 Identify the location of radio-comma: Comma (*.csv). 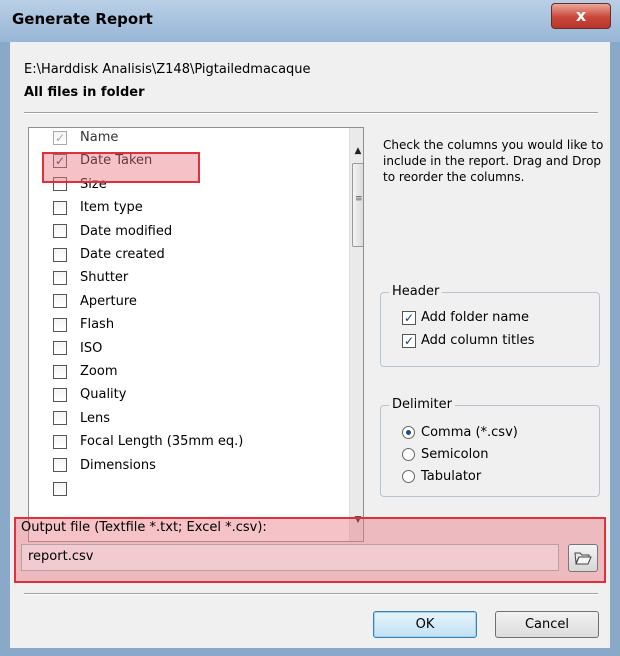
(460, 432).